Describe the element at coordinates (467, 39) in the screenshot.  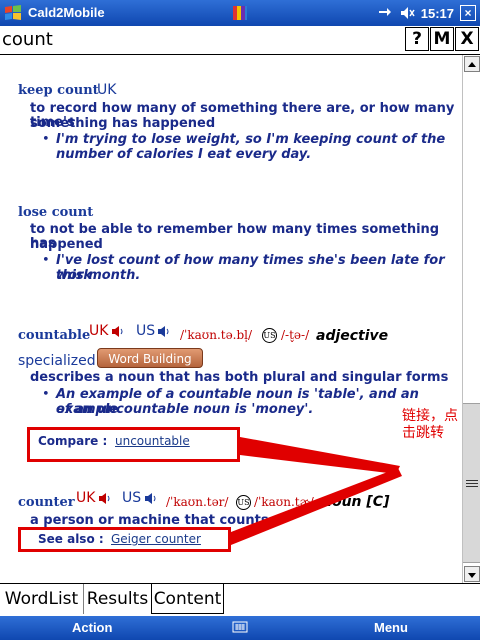
I see `close-search-button: X` at that location.